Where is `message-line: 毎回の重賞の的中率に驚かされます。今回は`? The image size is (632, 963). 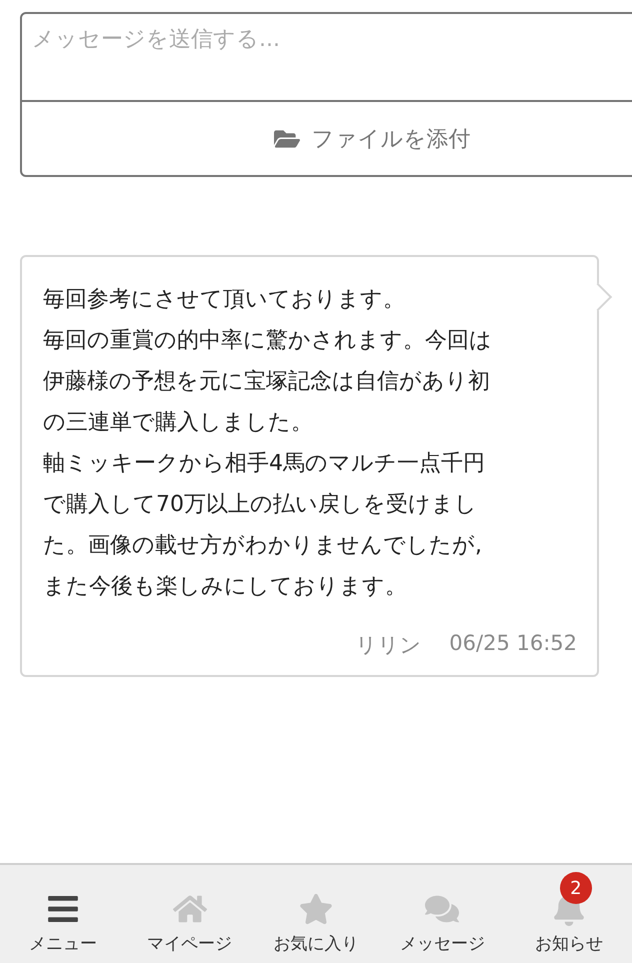 message-line: 毎回の重賞の的中率に驚かされます。今回は is located at coordinates (267, 341).